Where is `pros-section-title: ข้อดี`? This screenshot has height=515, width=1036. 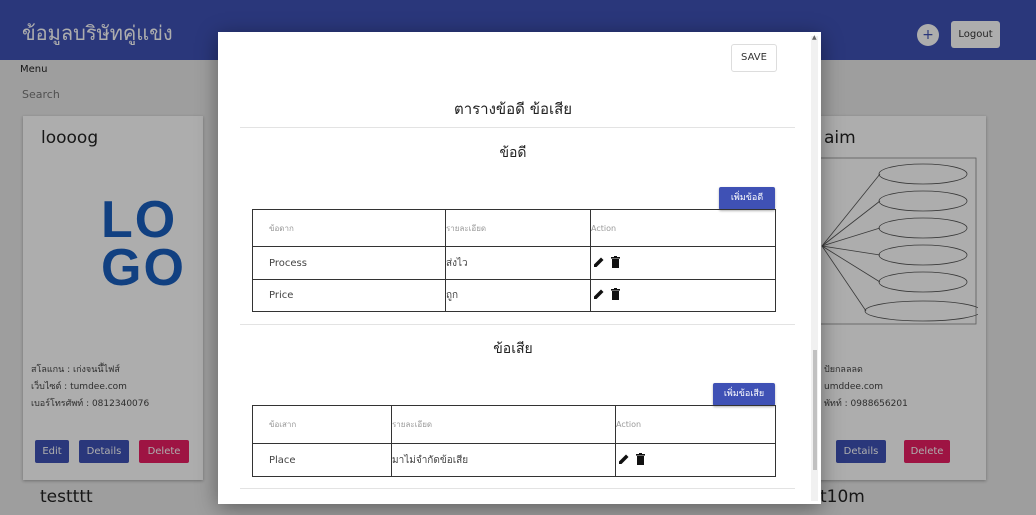 pros-section-title: ข้อดี is located at coordinates (513, 153).